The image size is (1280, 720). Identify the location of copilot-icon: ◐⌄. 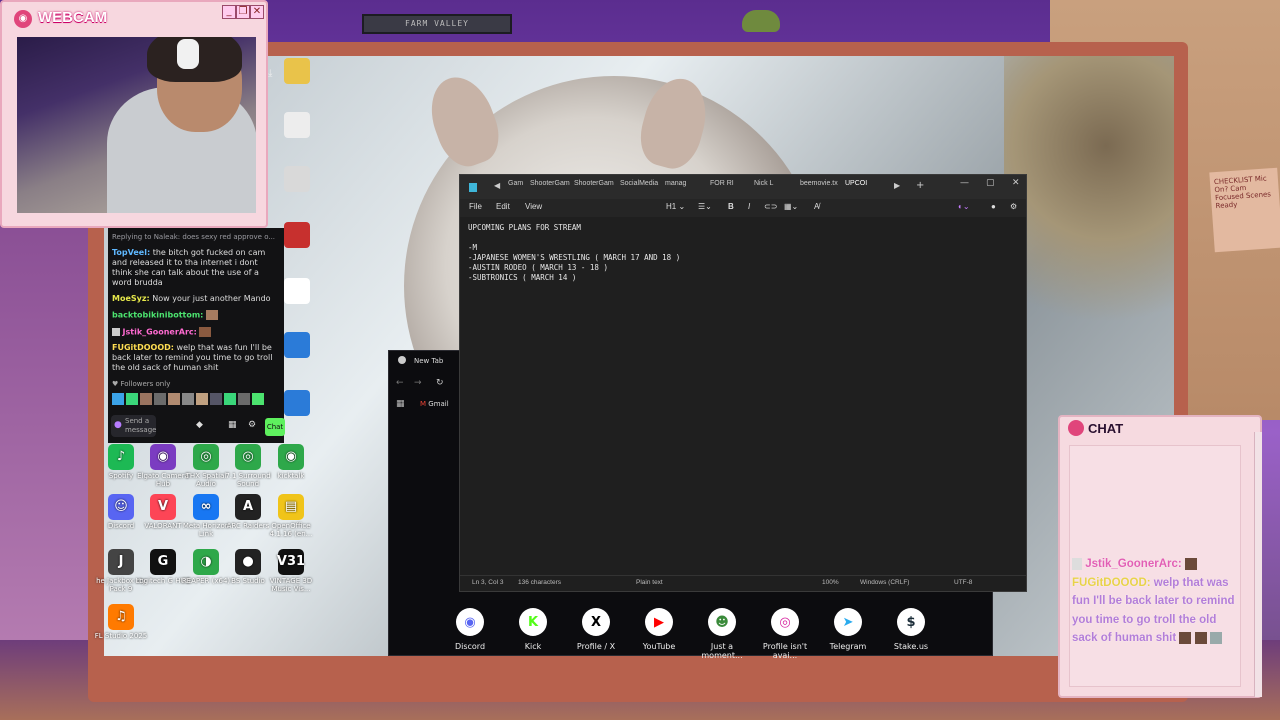
(964, 206).